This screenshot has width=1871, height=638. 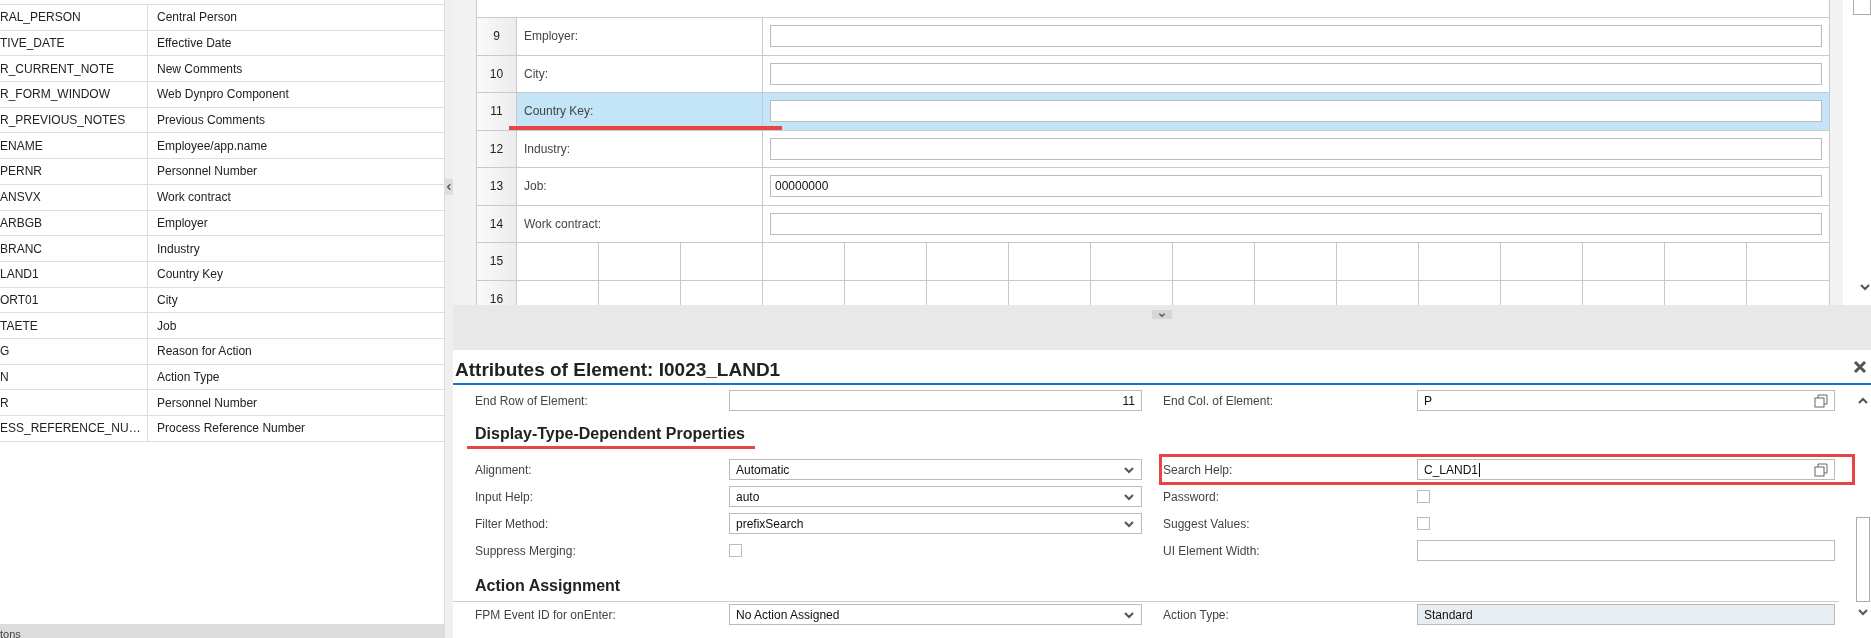 I want to click on table-cell: TAETE, so click(x=74, y=325).